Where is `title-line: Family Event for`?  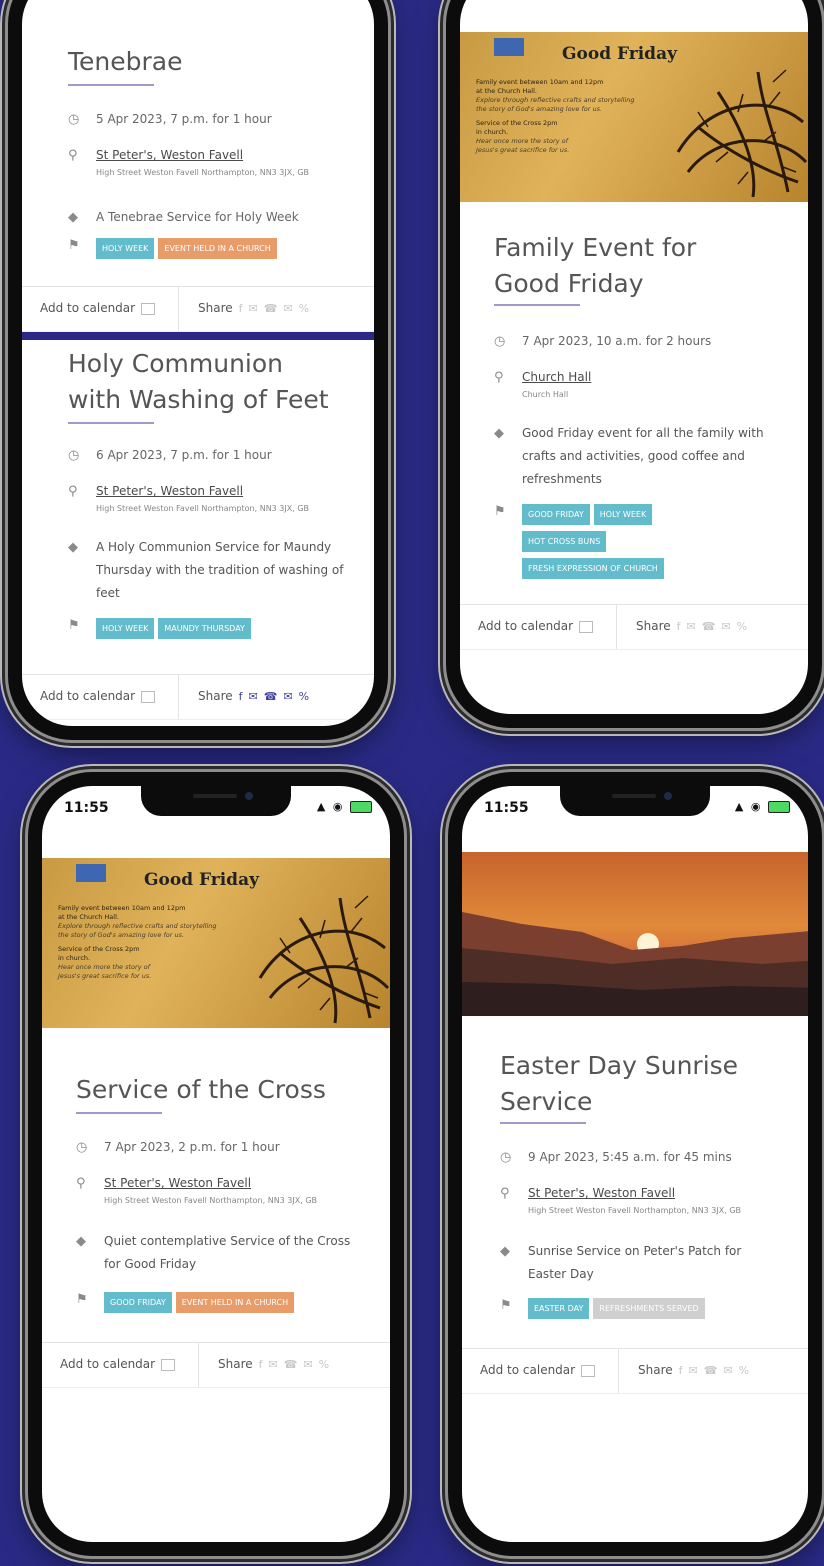 title-line: Family Event for is located at coordinates (595, 247).